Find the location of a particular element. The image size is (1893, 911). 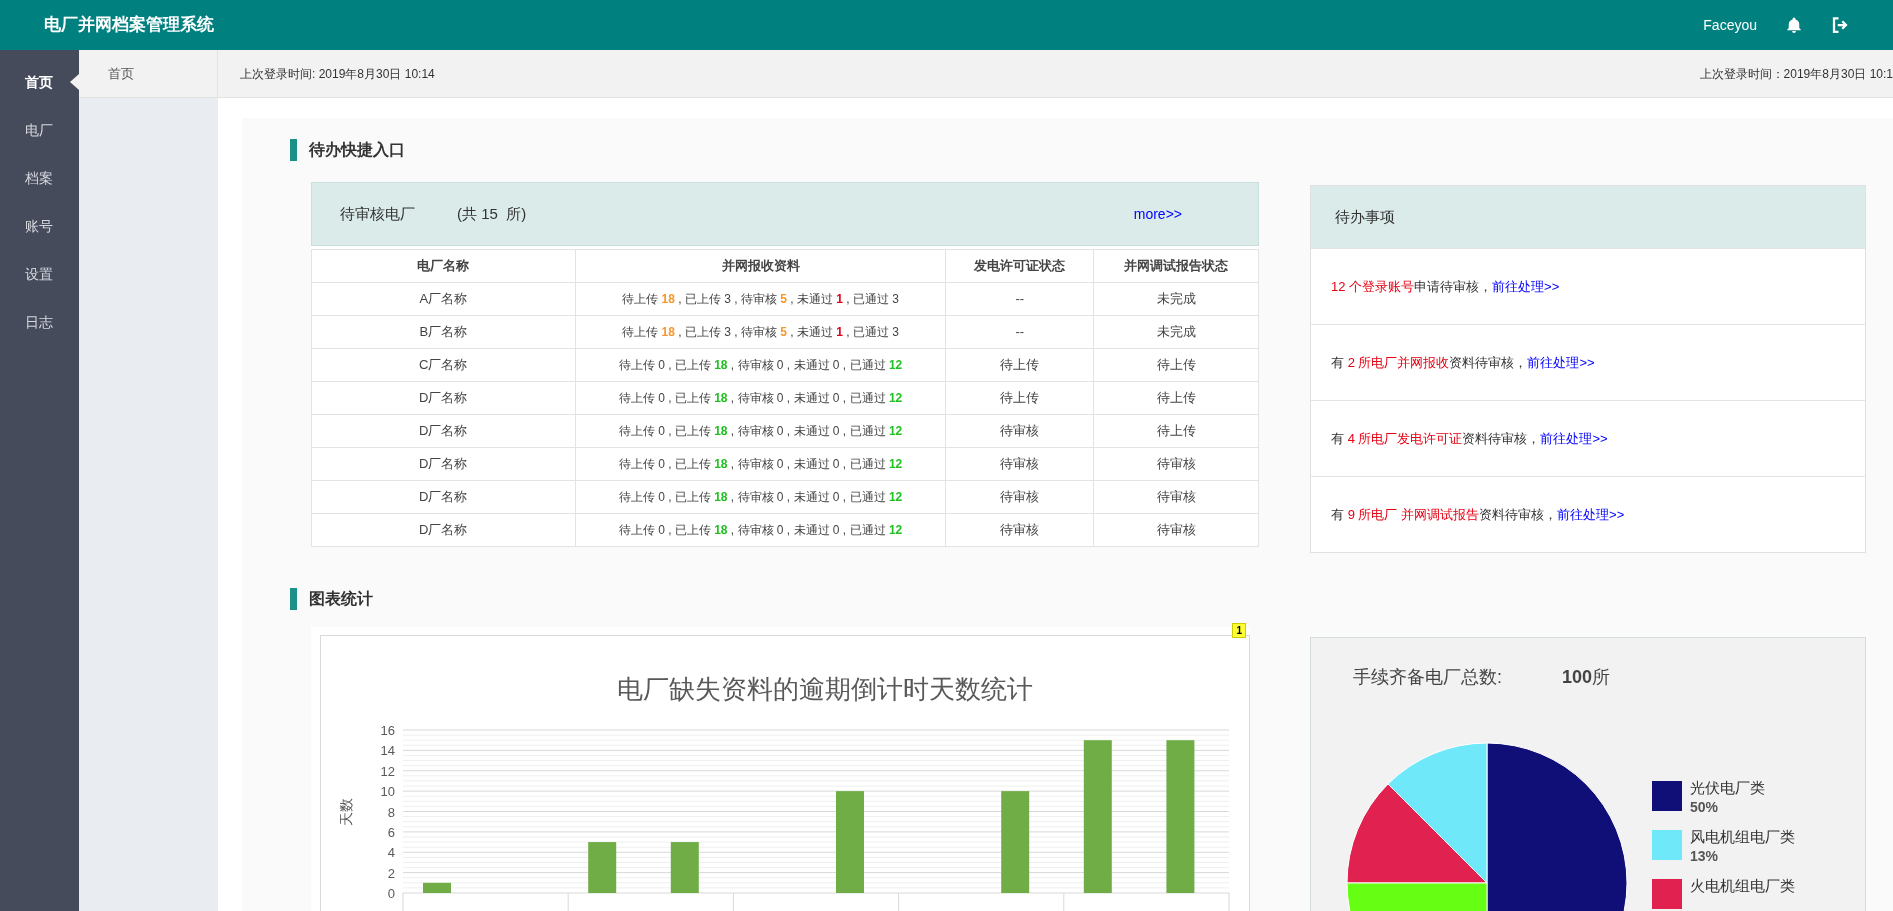

legend-percent: 13% is located at coordinates (1705, 856).